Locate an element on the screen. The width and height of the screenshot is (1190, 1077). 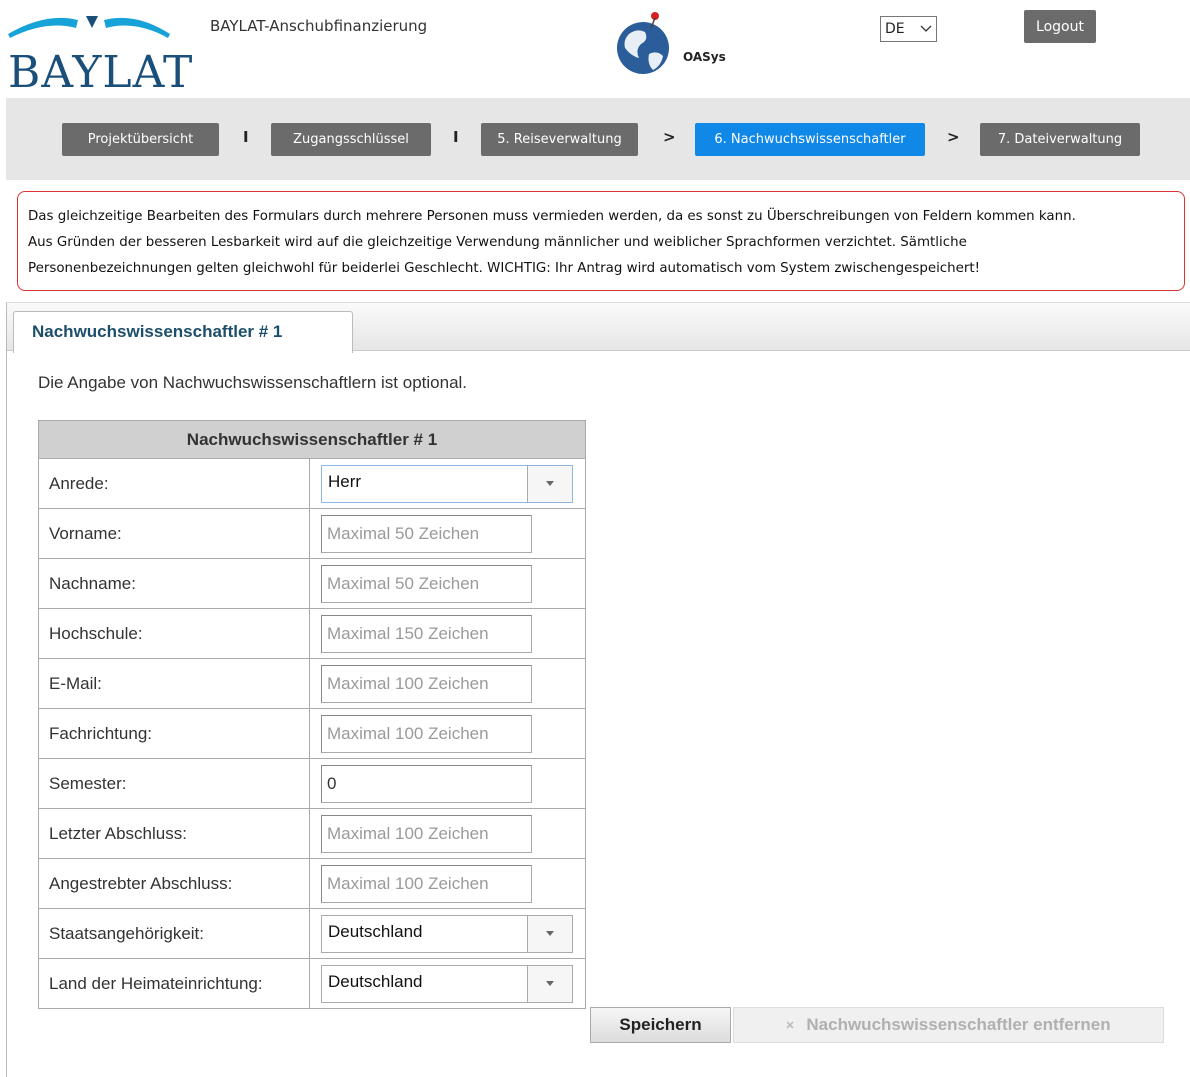
field-label: E-Mail: is located at coordinates (174, 683).